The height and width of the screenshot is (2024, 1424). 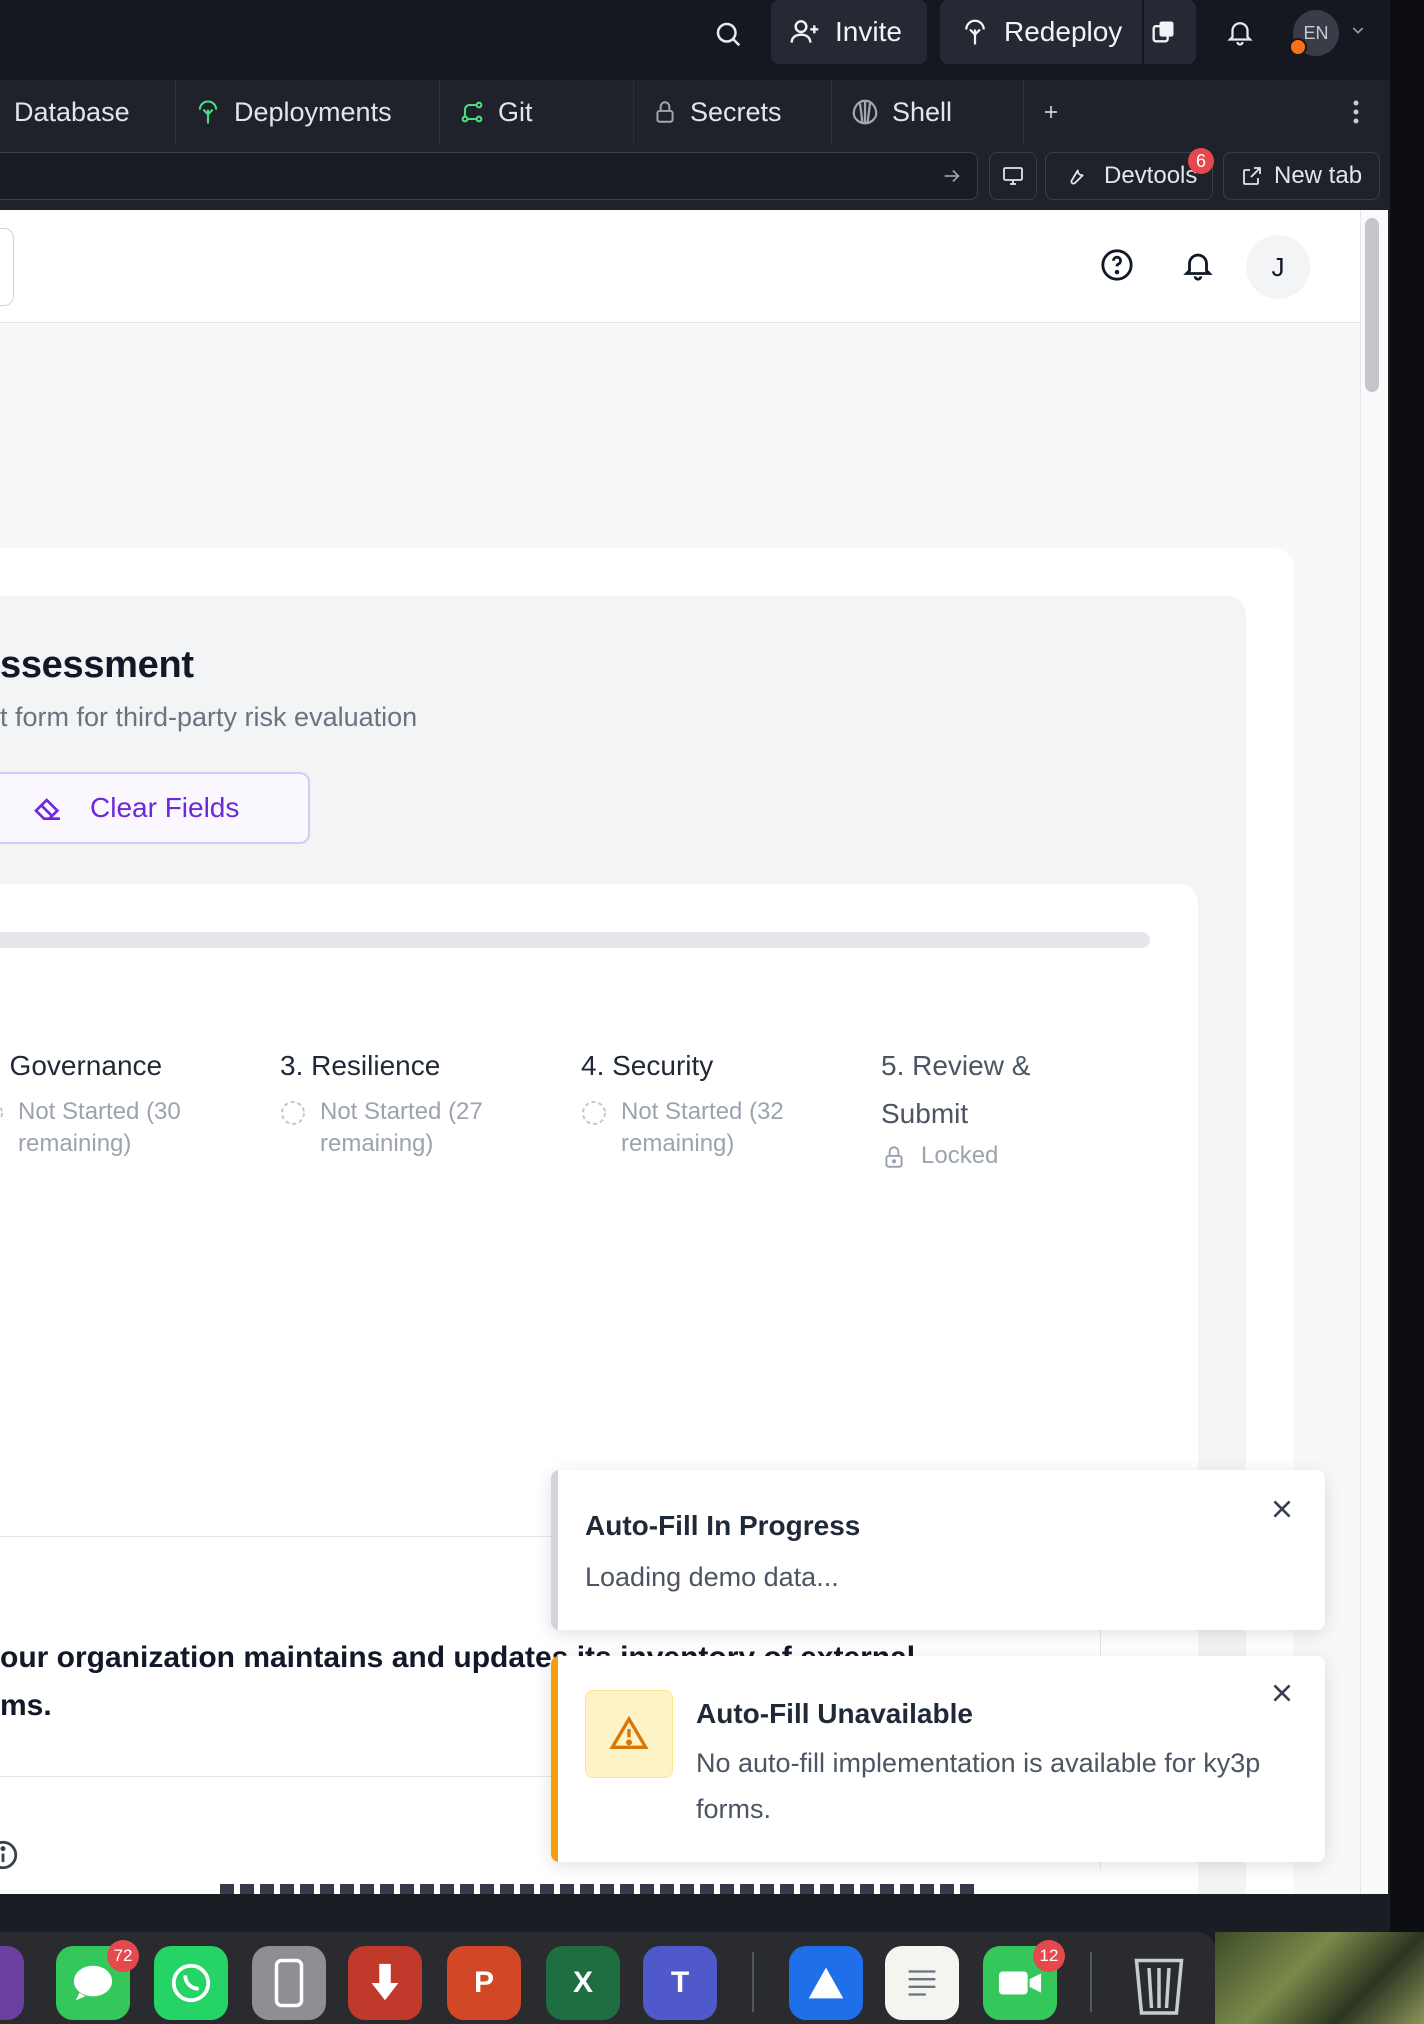 I want to click on chevron-down-icon, so click(x=1358, y=30).